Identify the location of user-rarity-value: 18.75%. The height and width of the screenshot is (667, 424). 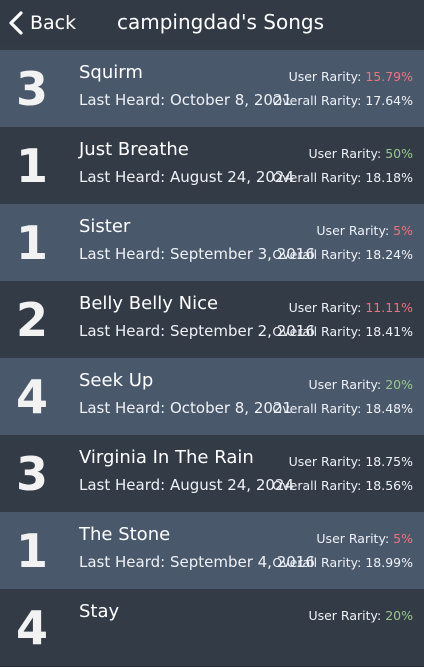
(389, 461).